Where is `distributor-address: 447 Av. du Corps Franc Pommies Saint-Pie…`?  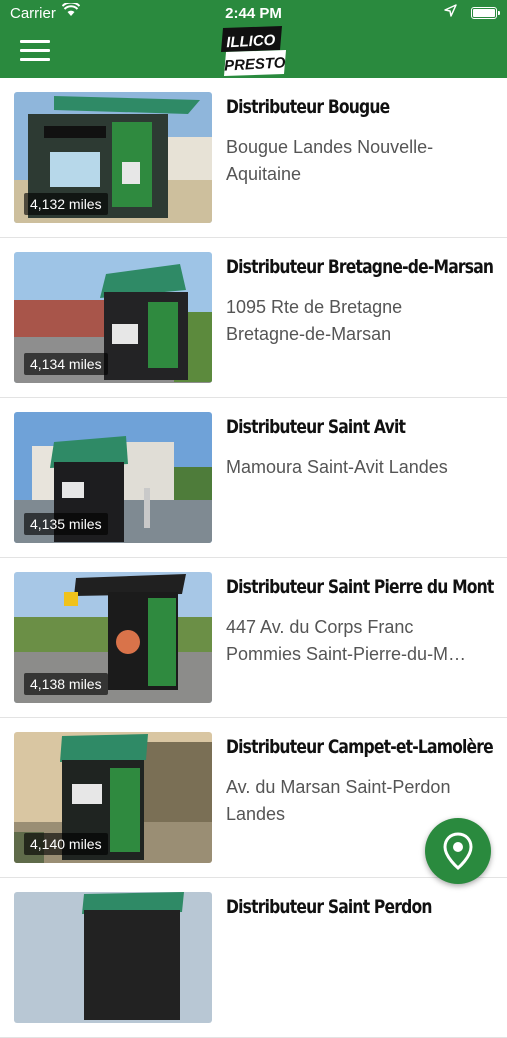
distributor-address: 447 Av. du Corps Franc Pommies Saint-Pie… is located at coordinates (346, 640).